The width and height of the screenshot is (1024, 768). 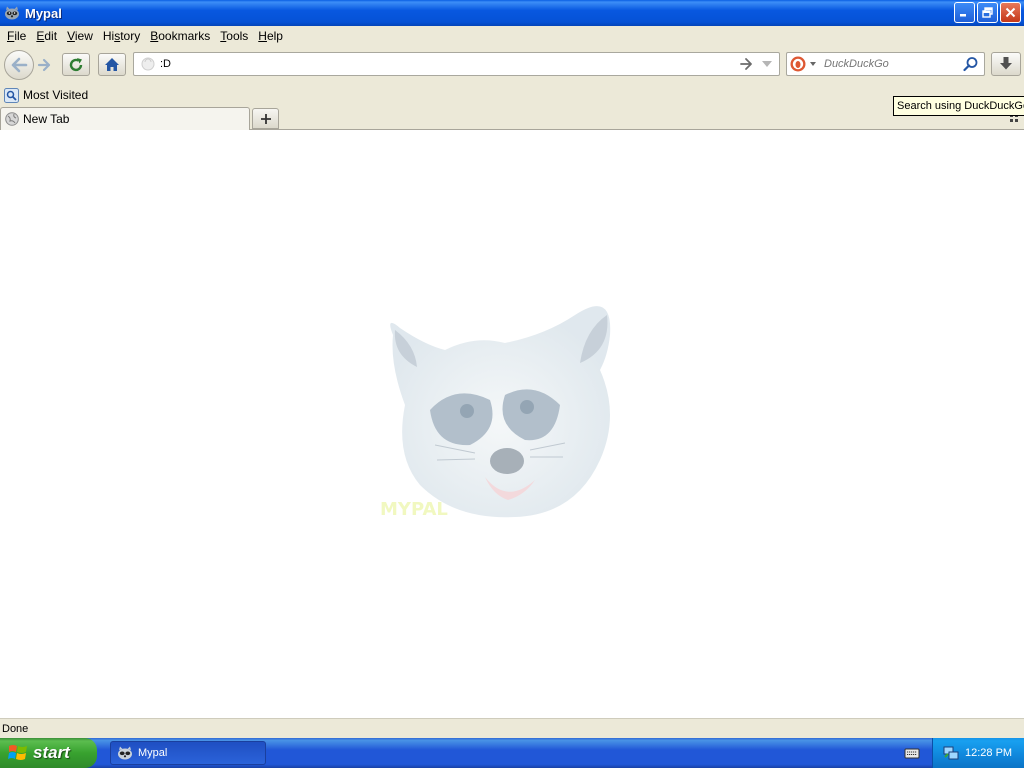 I want to click on system-tray: 12:28 PM, so click(x=978, y=753).